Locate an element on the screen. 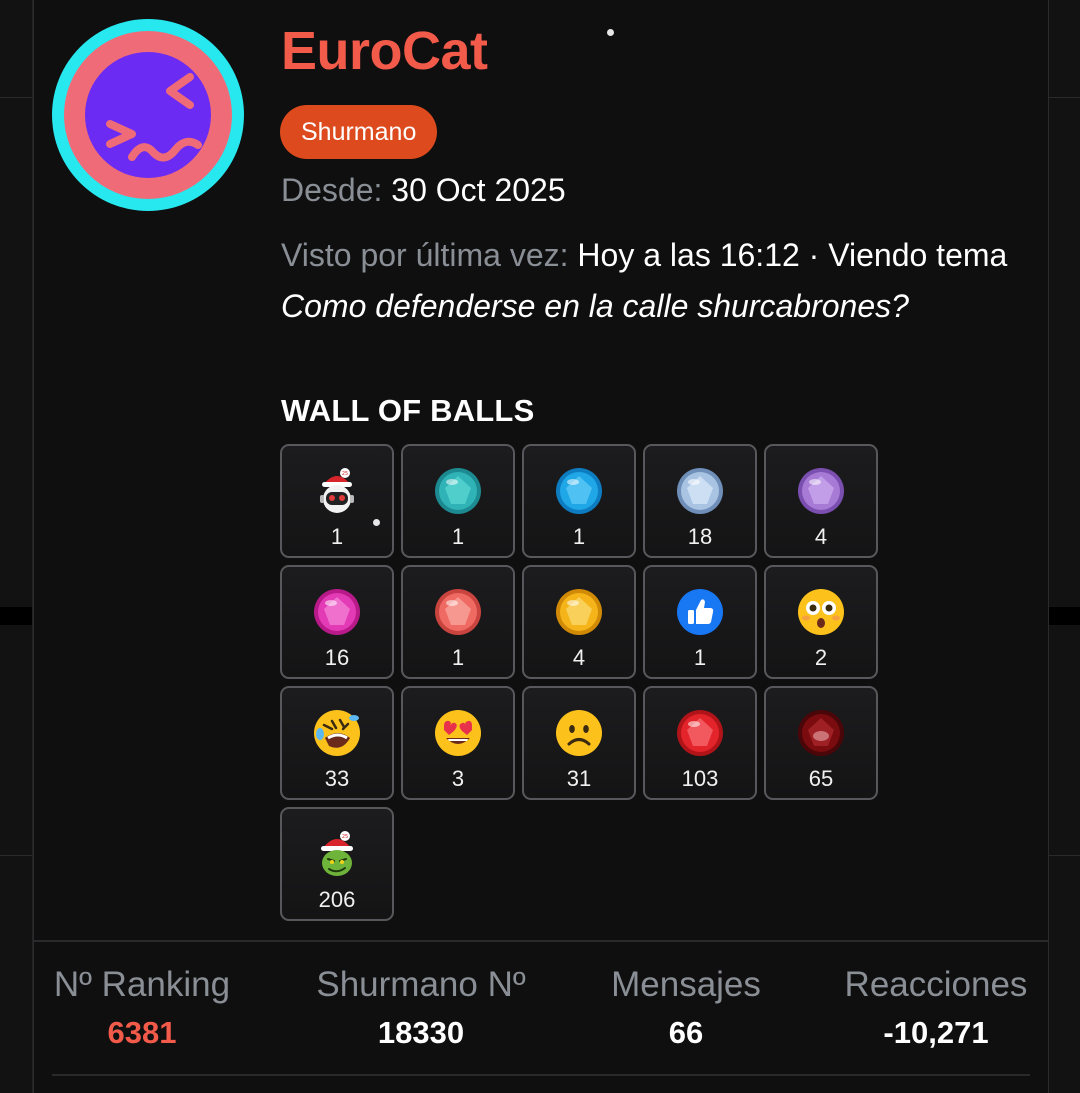 The width and height of the screenshot is (1080, 1093). red-gem-icon is located at coordinates (700, 733).